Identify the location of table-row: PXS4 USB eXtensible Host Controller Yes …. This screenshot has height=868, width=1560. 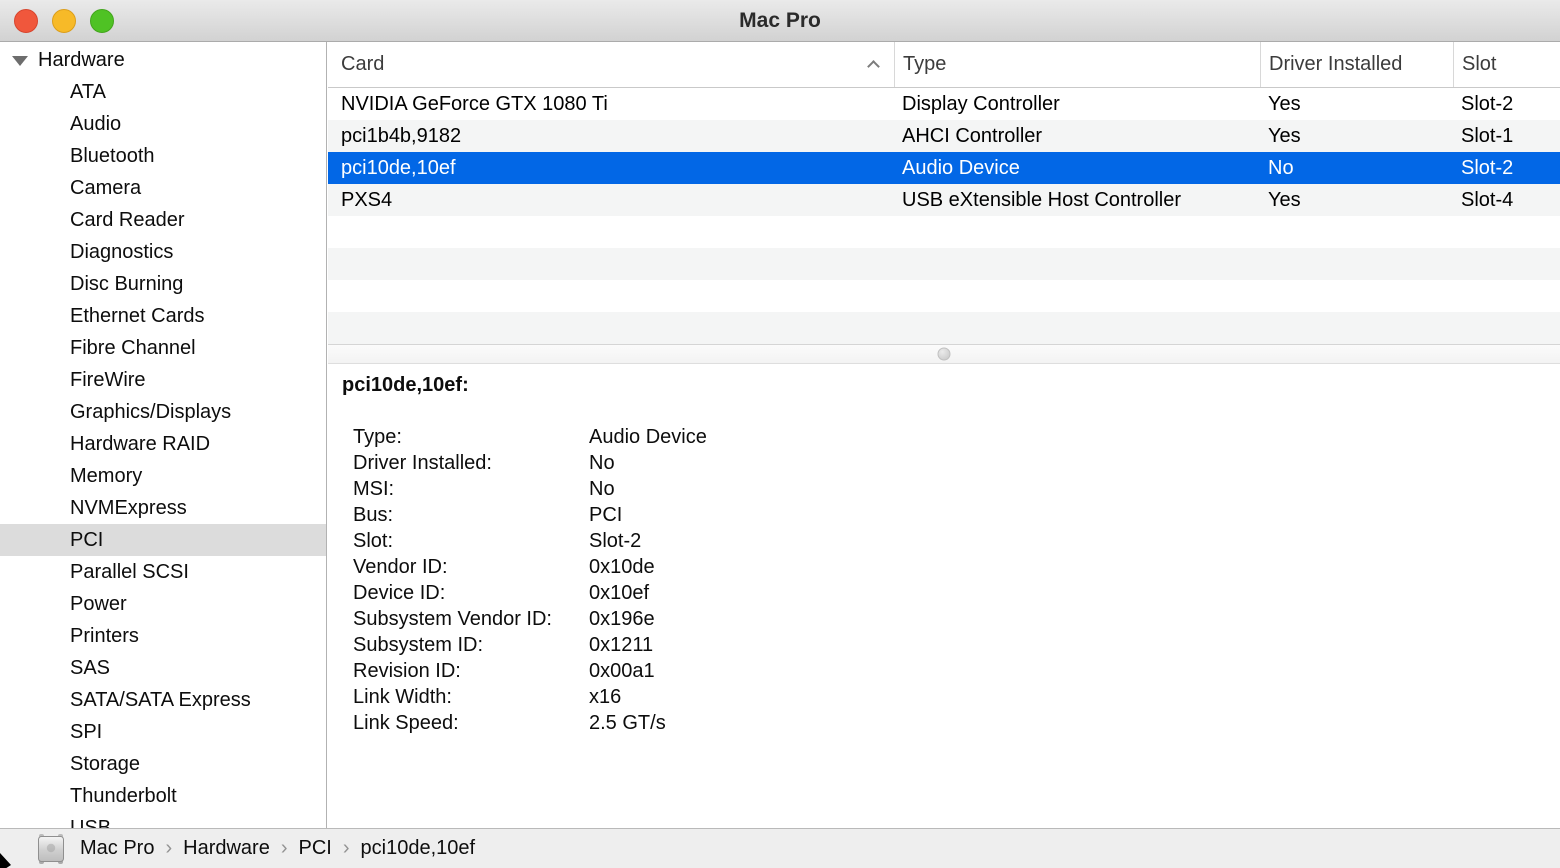
(944, 200).